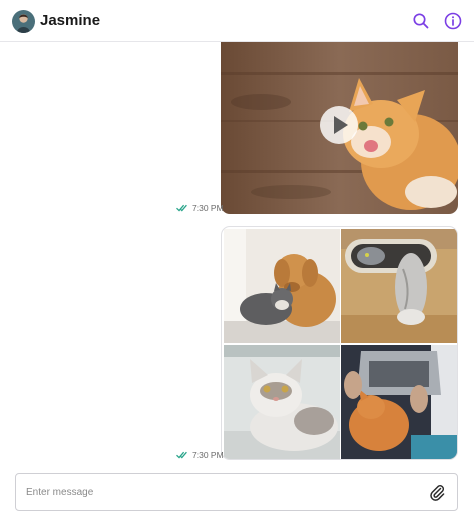  Describe the element at coordinates (399, 402) in the screenshot. I see `photo-cat-on-laptop` at that location.